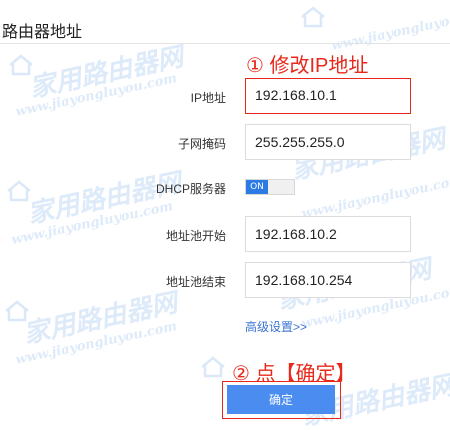 This screenshot has height=431, width=450. What do you see at coordinates (190, 189) in the screenshot?
I see `dhcp-server-label: DHCP服务器` at bounding box center [190, 189].